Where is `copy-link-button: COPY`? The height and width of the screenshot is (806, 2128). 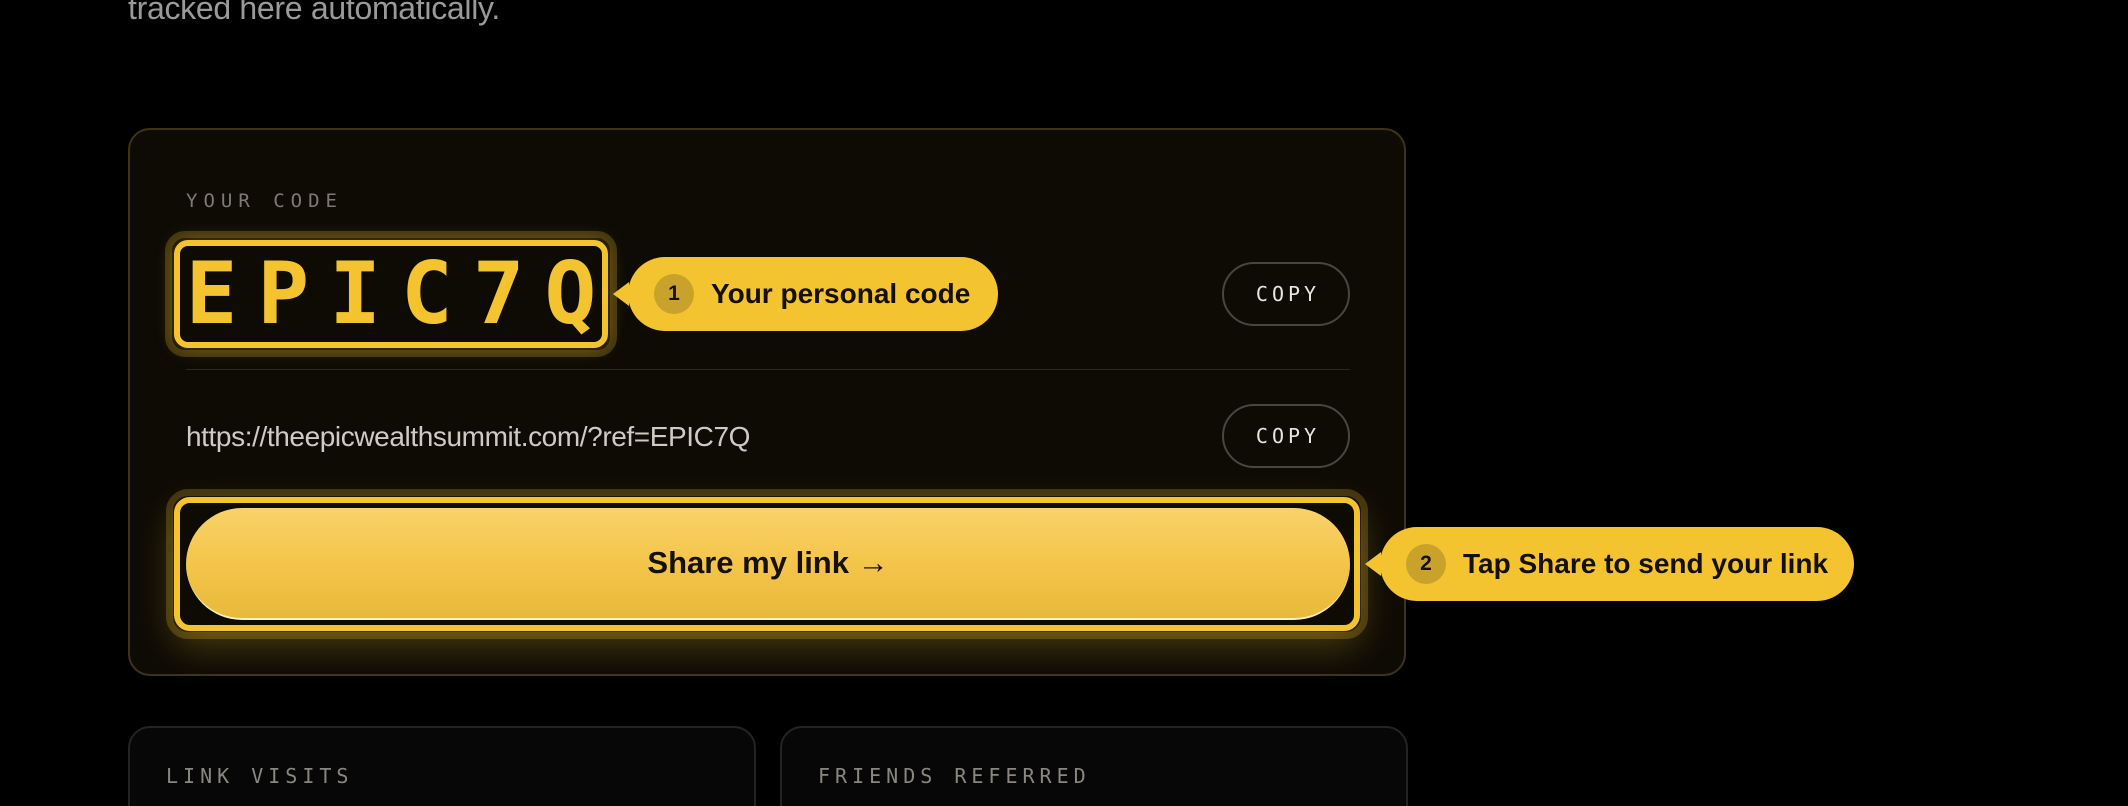
copy-link-button: COPY is located at coordinates (1286, 436).